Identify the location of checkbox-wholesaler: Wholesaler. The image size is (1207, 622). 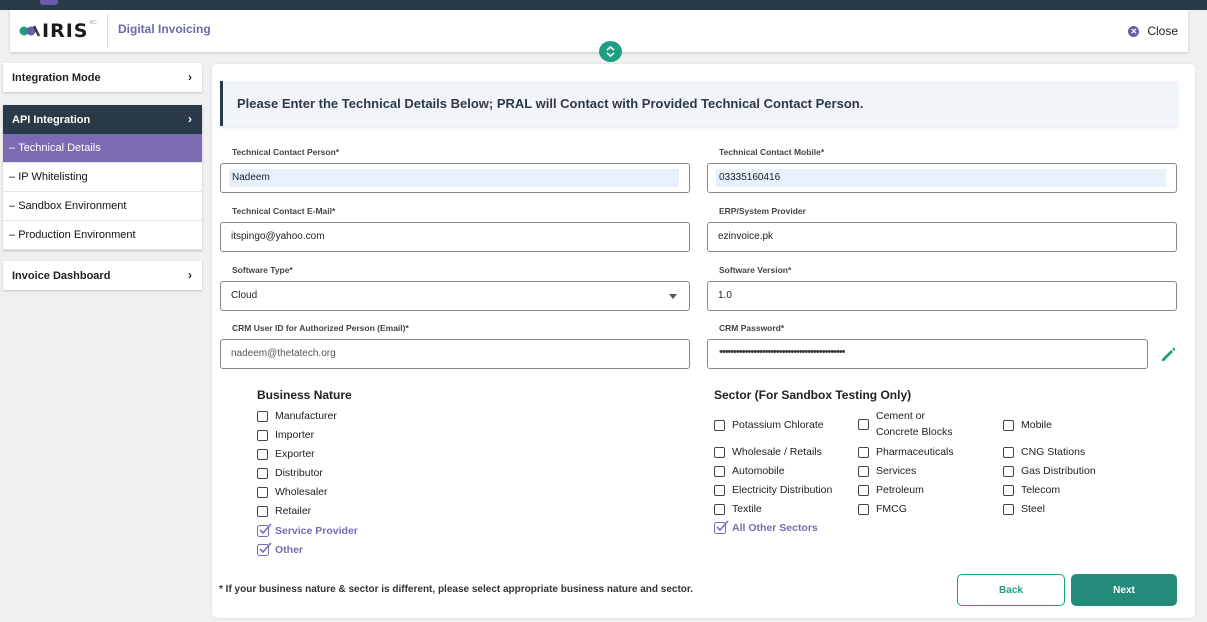
(292, 492).